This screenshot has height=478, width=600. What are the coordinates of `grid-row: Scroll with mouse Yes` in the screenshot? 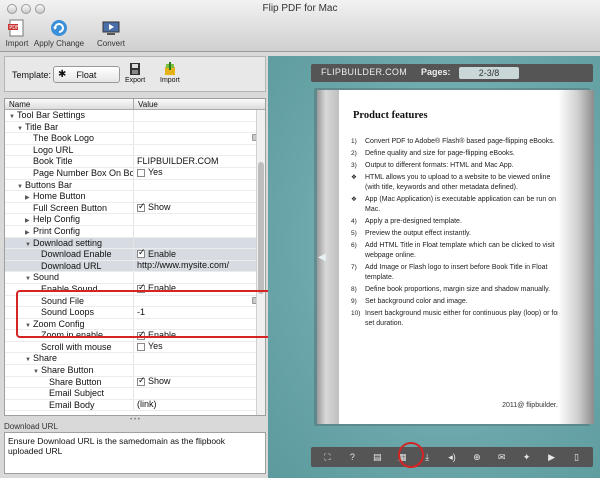 It's located at (135, 347).